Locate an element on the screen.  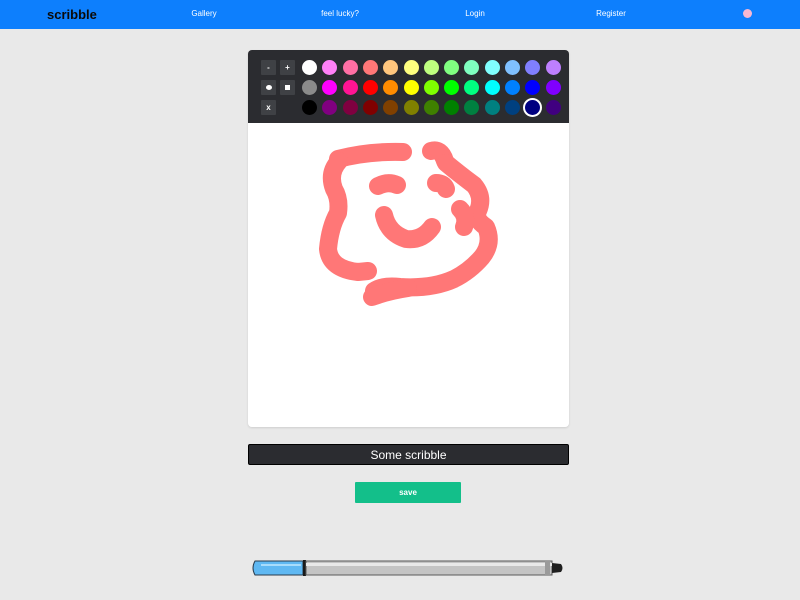
round-brush-button is located at coordinates (268, 87).